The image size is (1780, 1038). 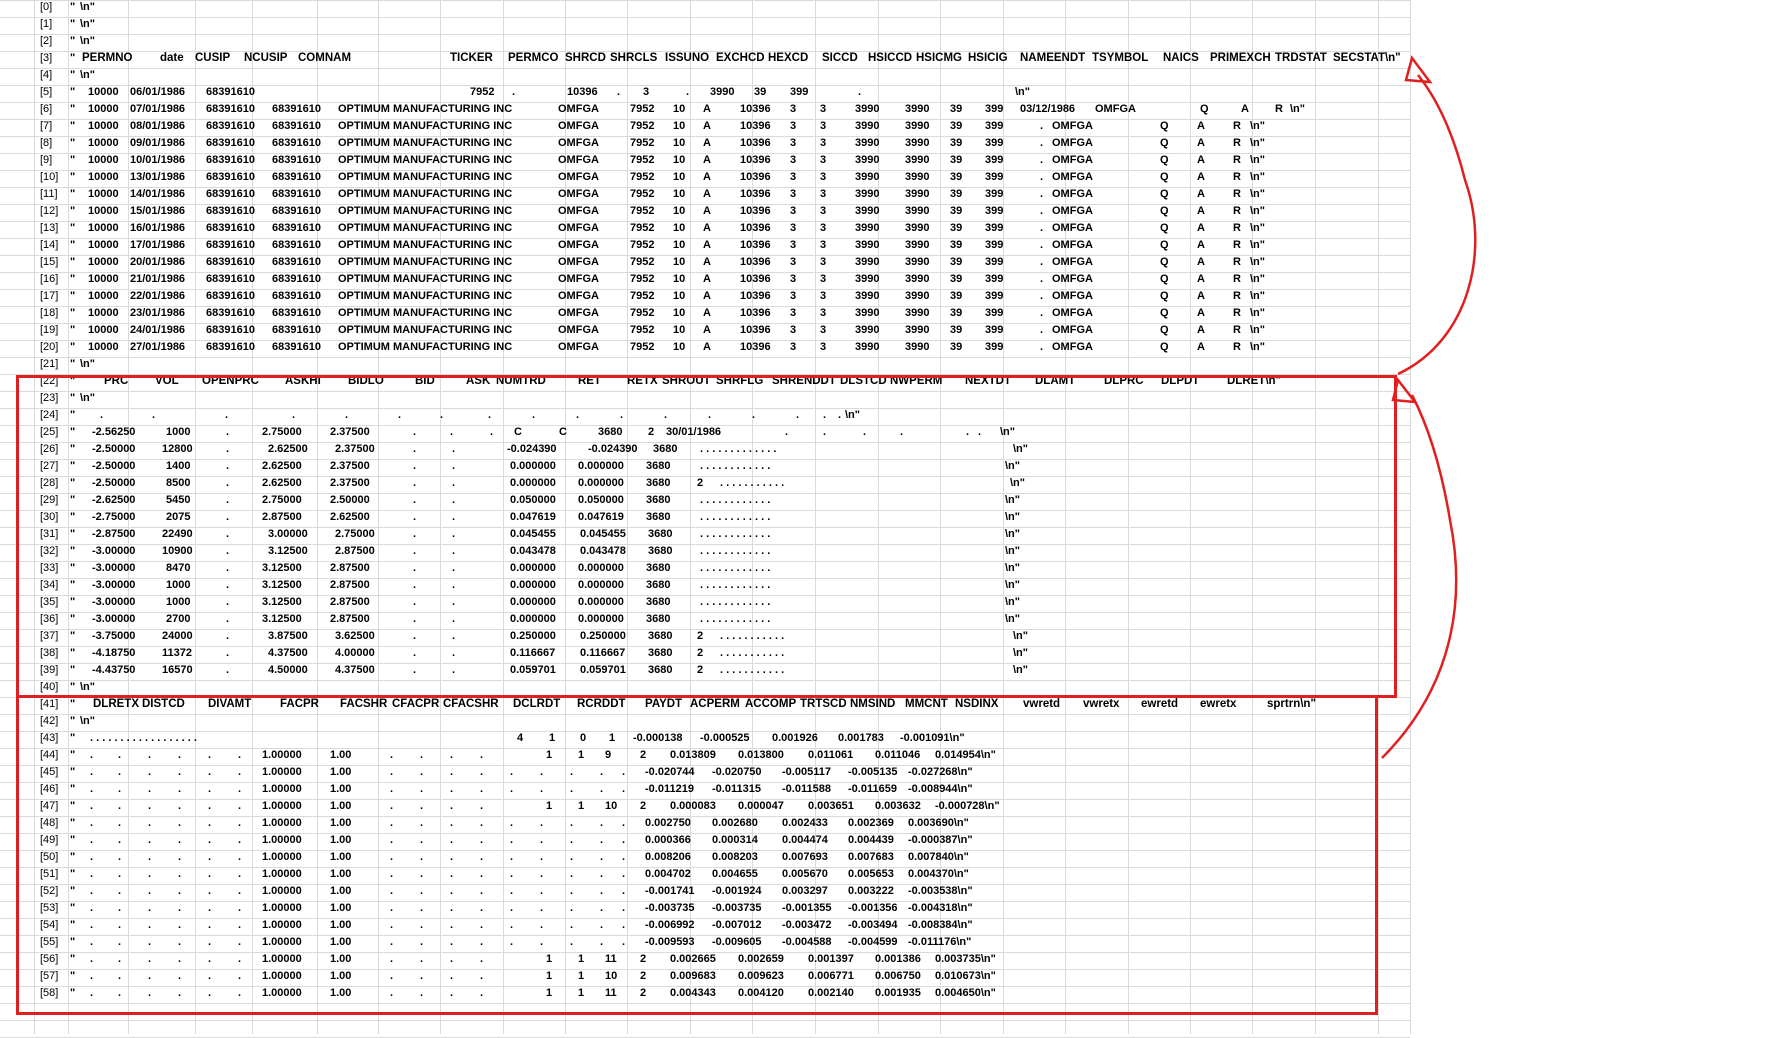 What do you see at coordinates (1418, 69) in the screenshot?
I see `arrowhead-upper` at bounding box center [1418, 69].